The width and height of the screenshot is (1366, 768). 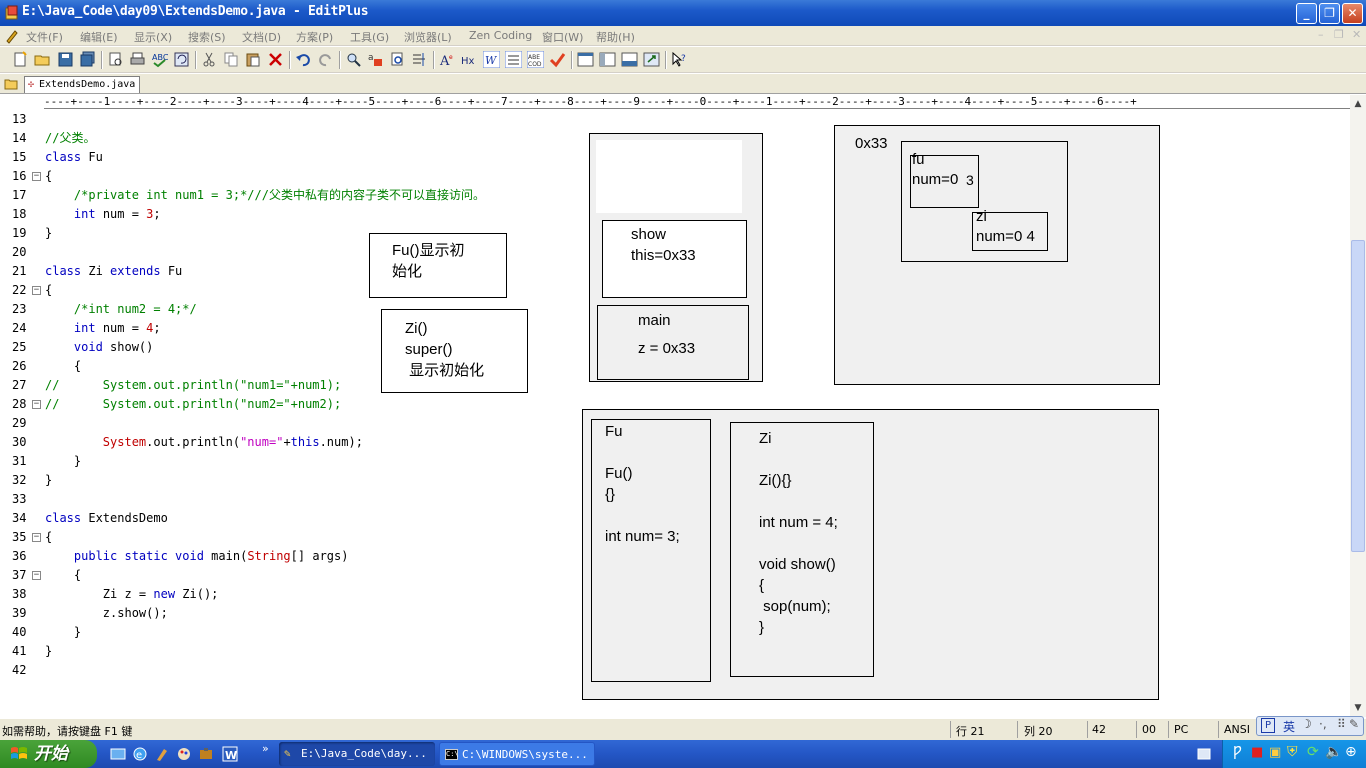 I want to click on ruler-toggle-icon, so click(x=513, y=59).